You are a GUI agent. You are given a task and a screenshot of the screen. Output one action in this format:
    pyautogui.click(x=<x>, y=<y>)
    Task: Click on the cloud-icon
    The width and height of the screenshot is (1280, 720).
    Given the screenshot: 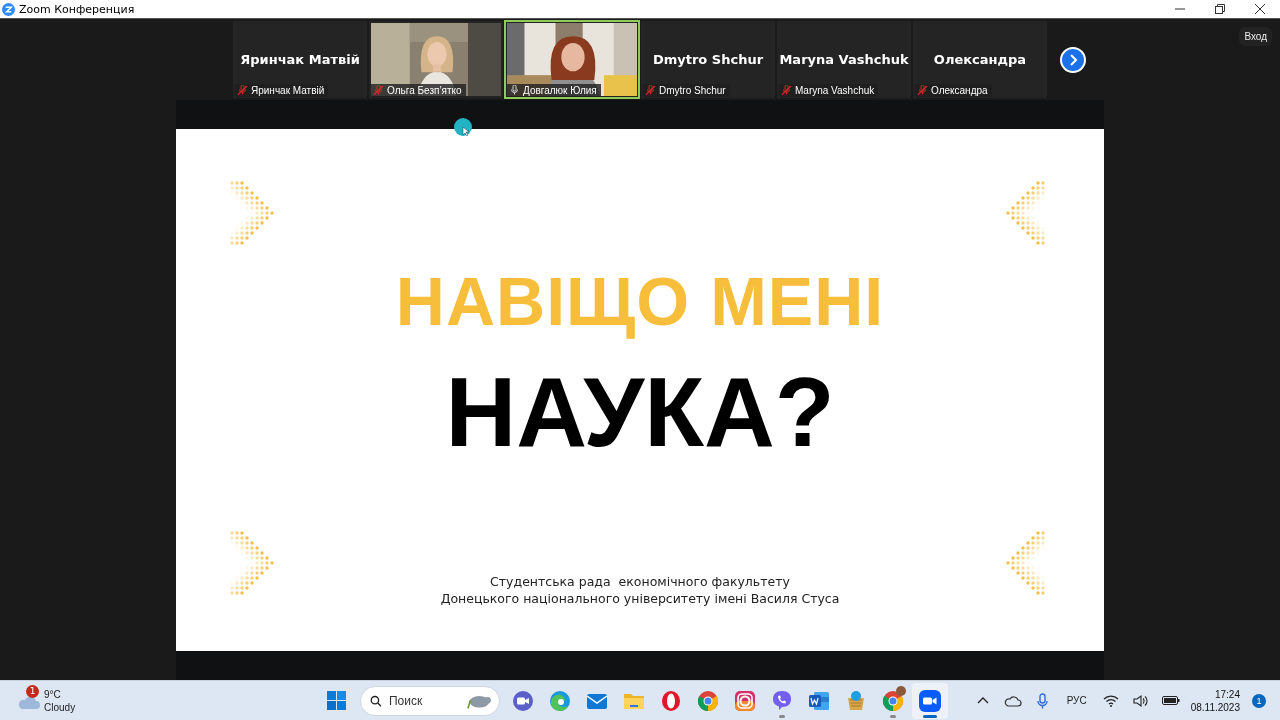 What is the action you would take?
    pyautogui.click(x=1012, y=700)
    